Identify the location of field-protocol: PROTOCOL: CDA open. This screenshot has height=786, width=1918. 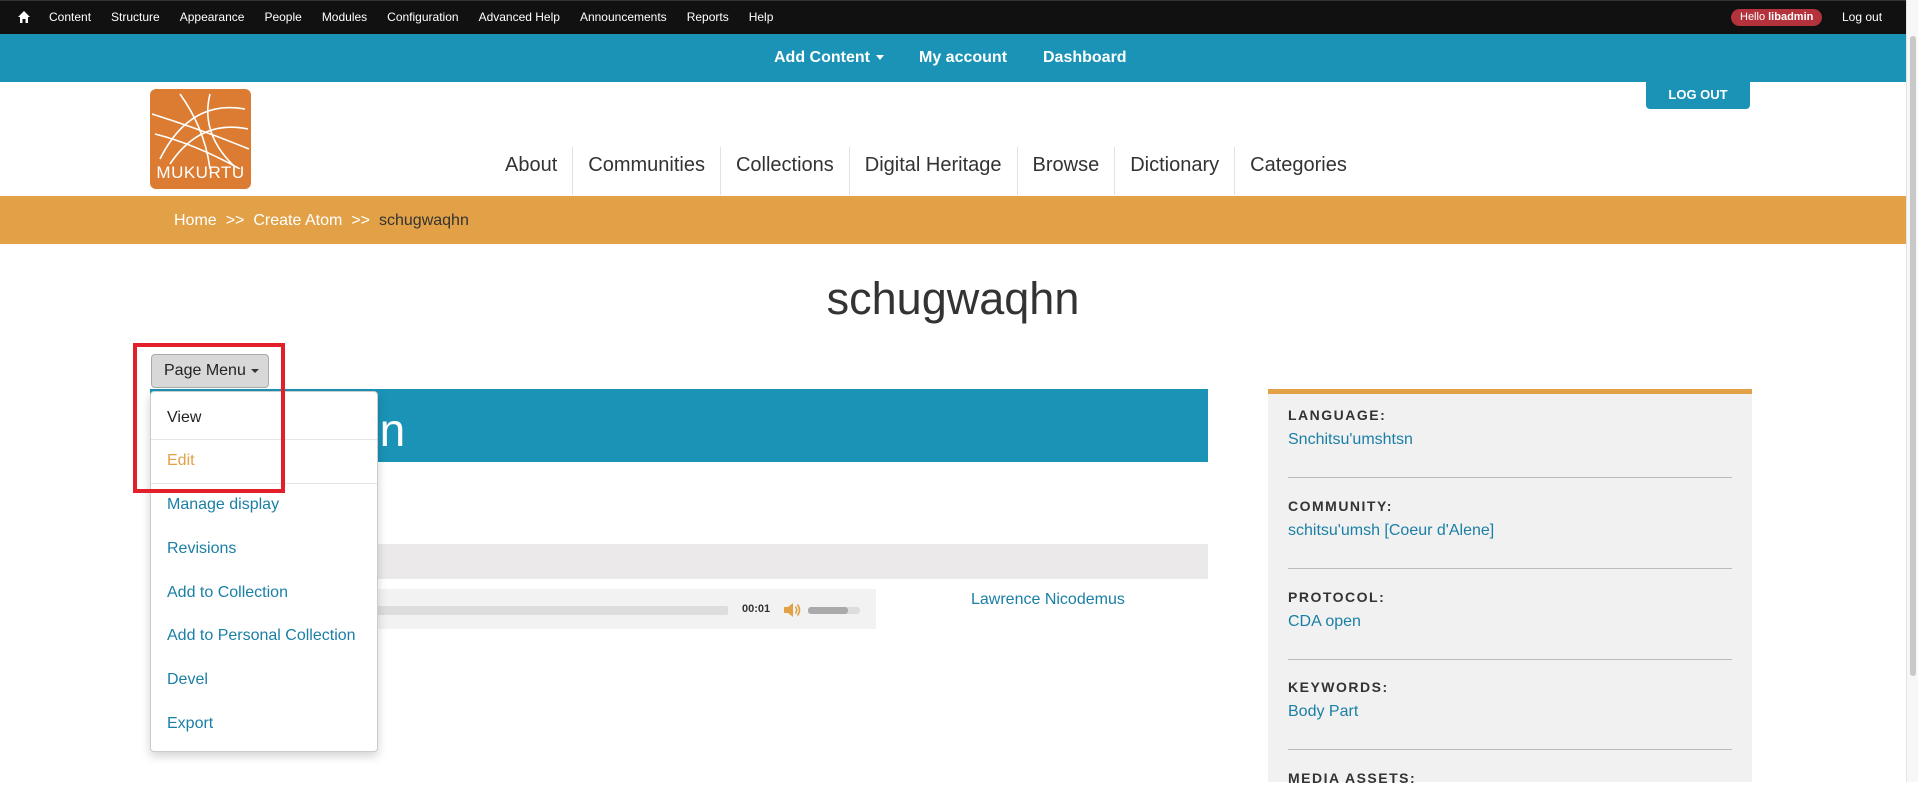
(1510, 610).